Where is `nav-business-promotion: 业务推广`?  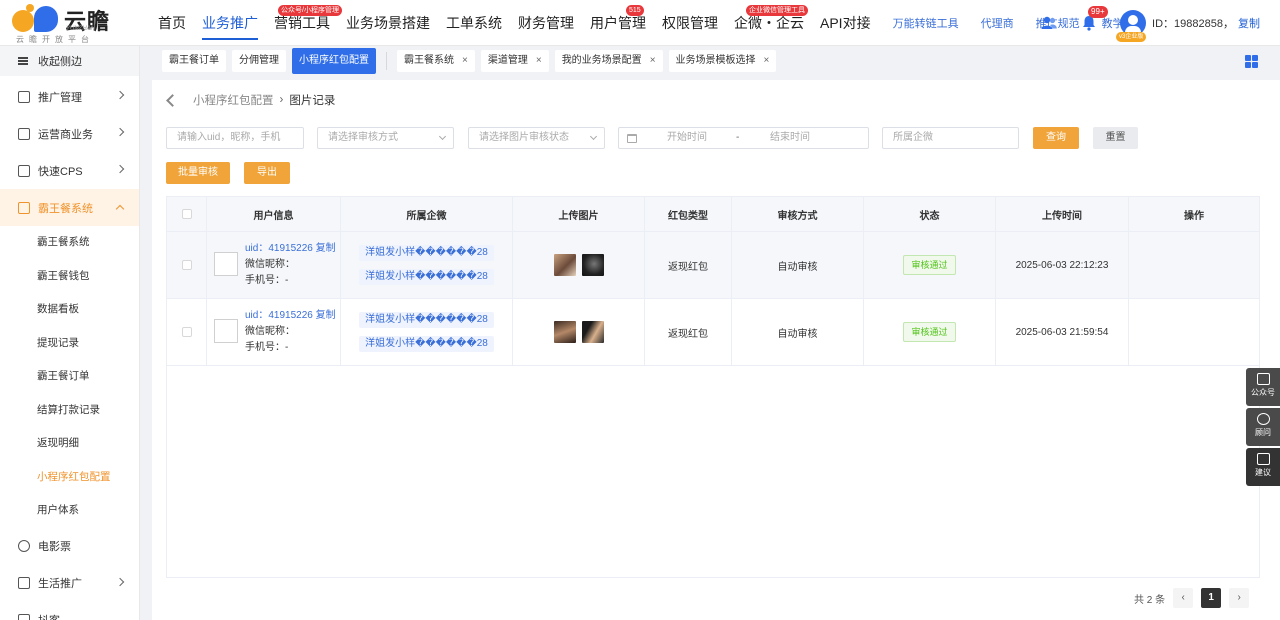 nav-business-promotion: 业务推广 is located at coordinates (230, 23).